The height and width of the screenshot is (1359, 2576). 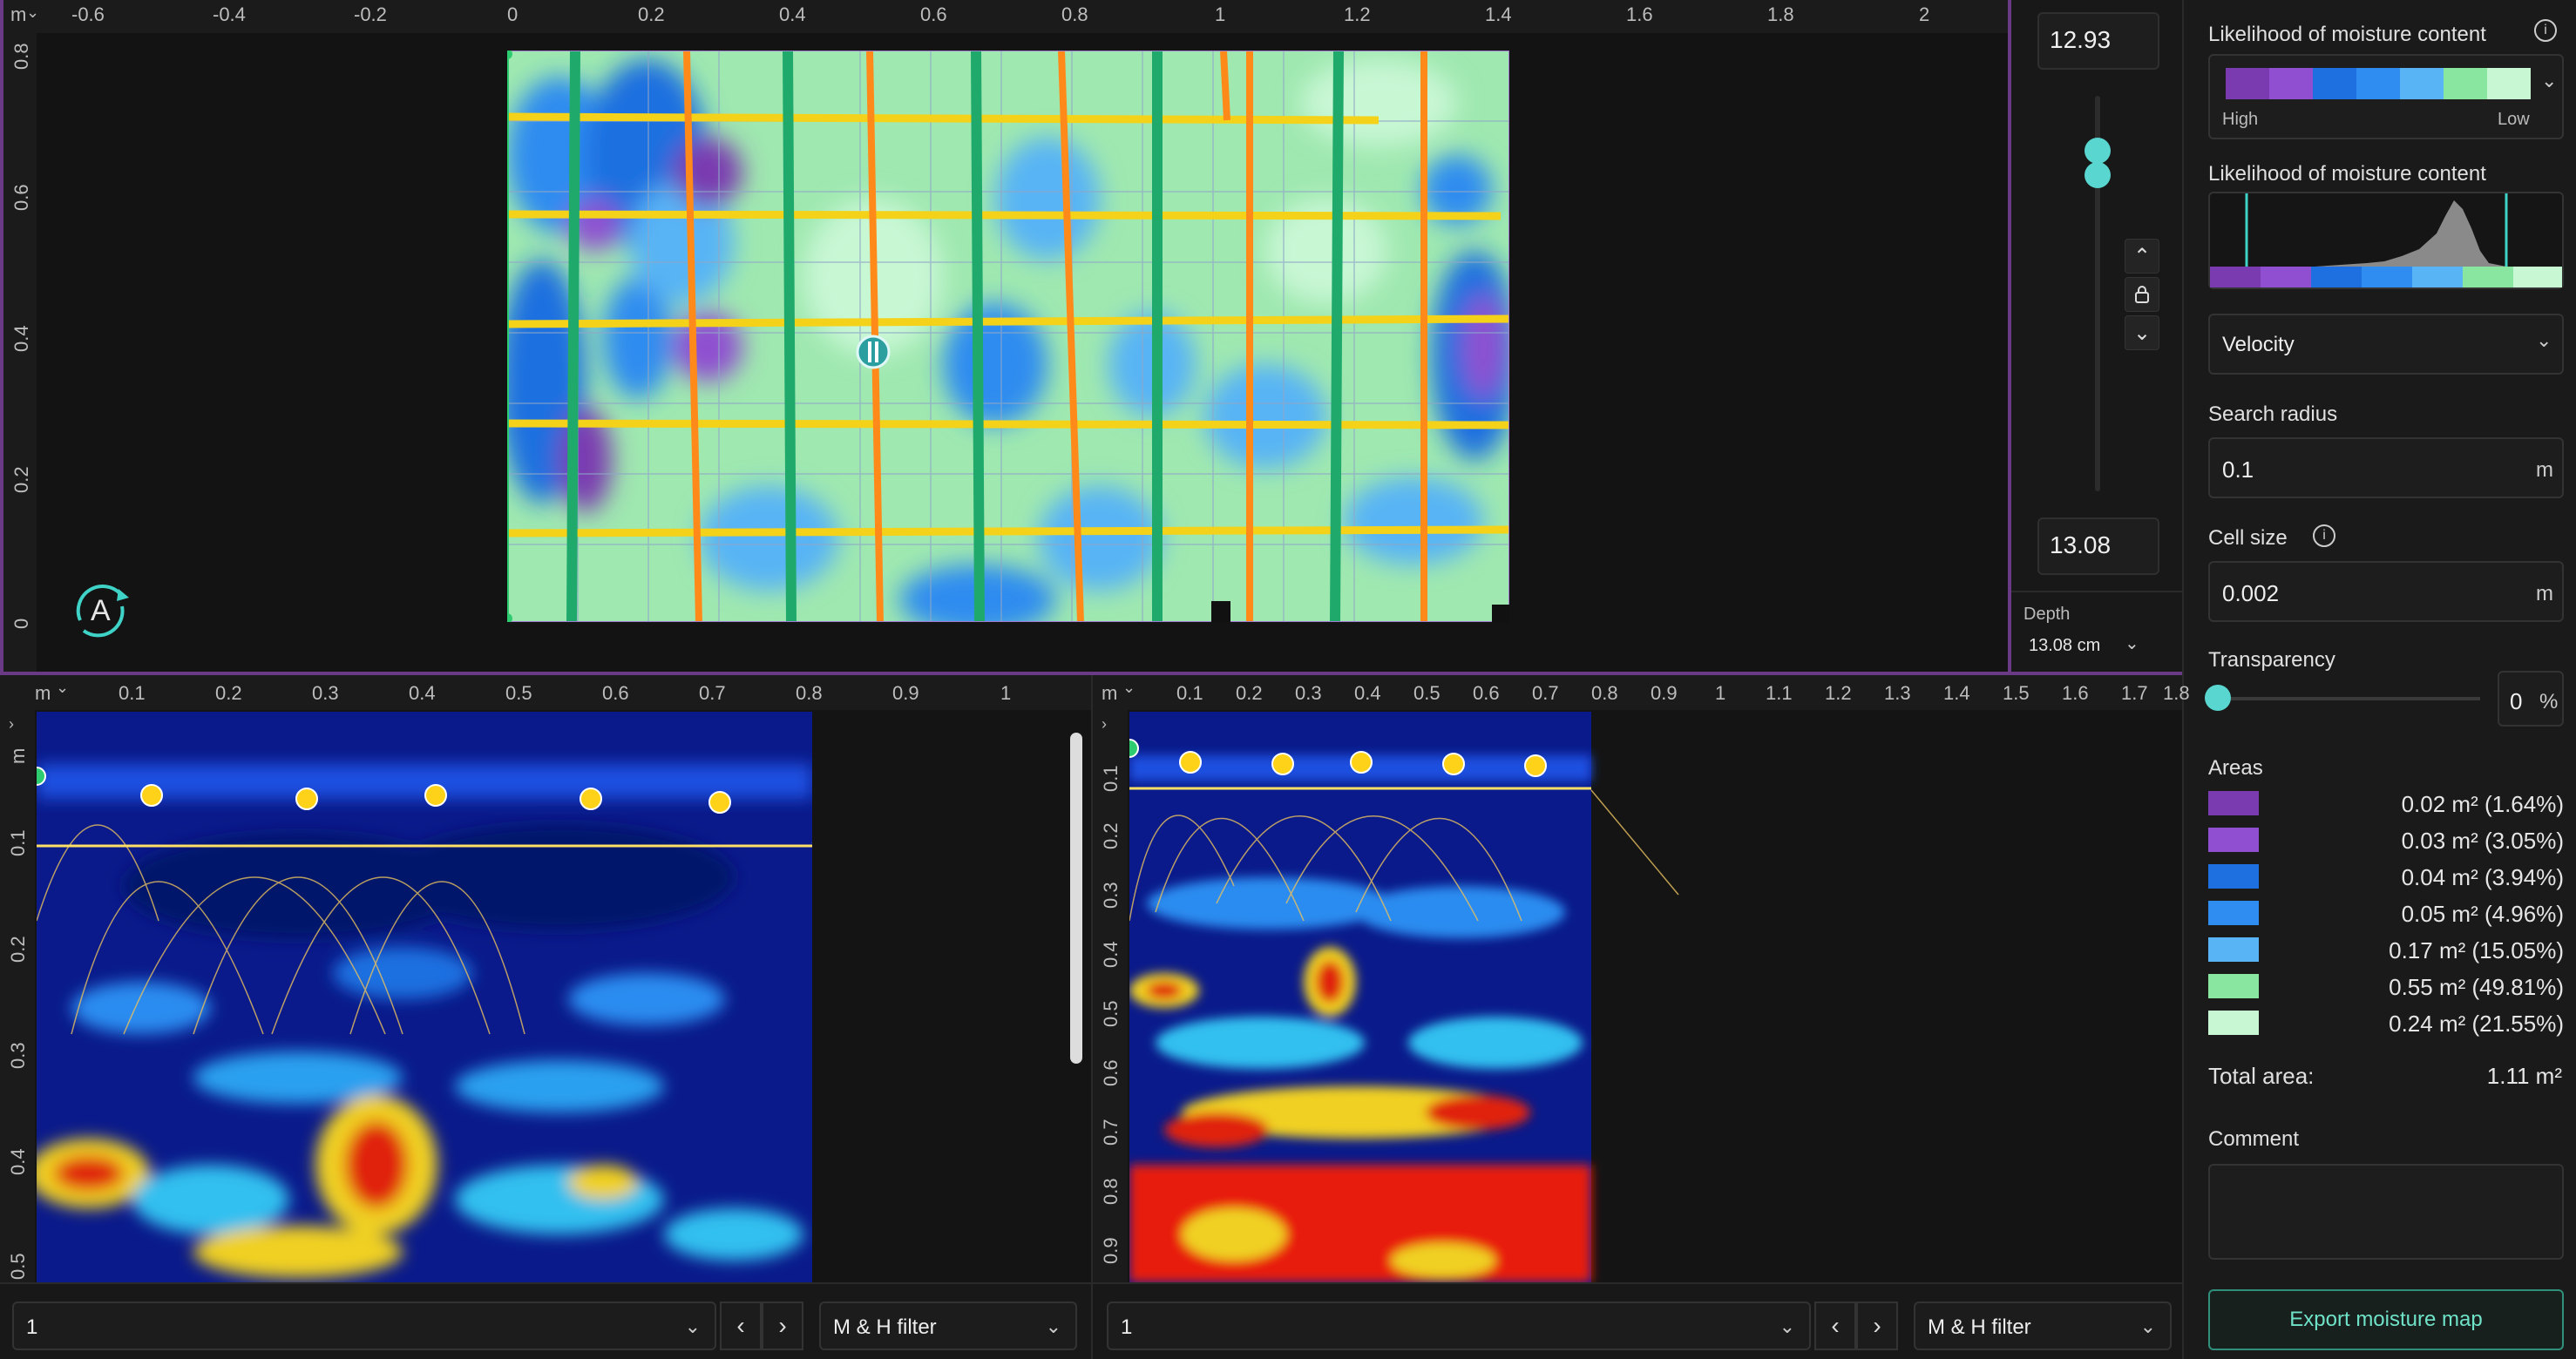 I want to click on radar-right-y-ruler: › 0.1 0.2 0.3 0.4 0.5 0.6 0.7 0.8 0.9, so click(x=1110, y=996).